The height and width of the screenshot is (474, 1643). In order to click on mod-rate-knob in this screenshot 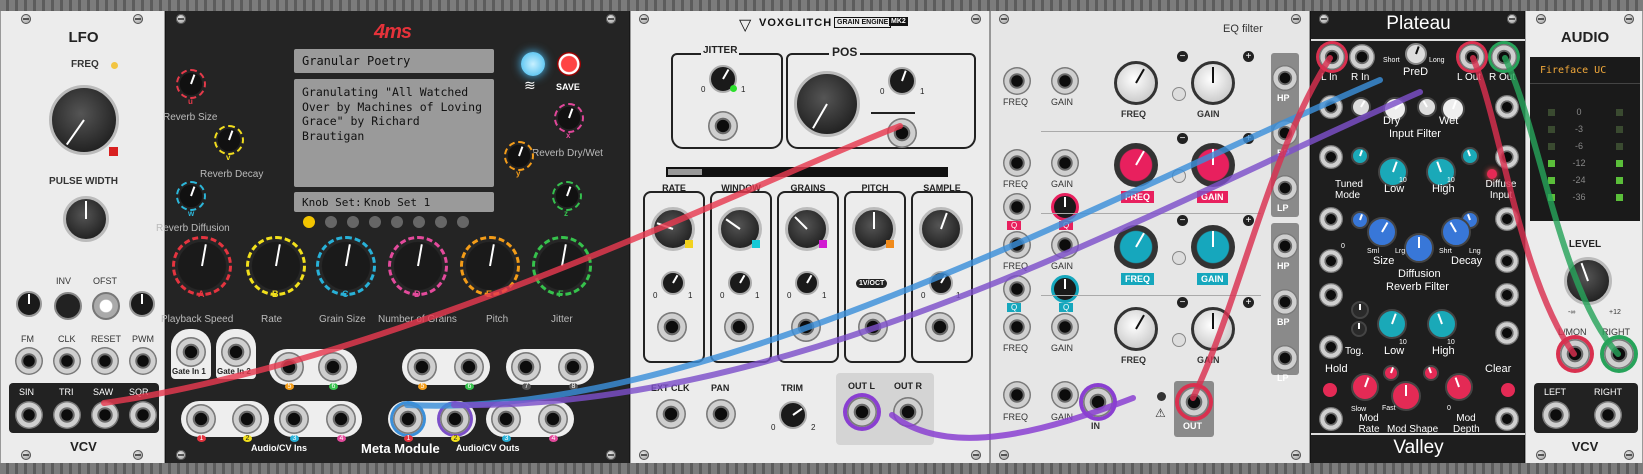, I will do `click(1365, 387)`.